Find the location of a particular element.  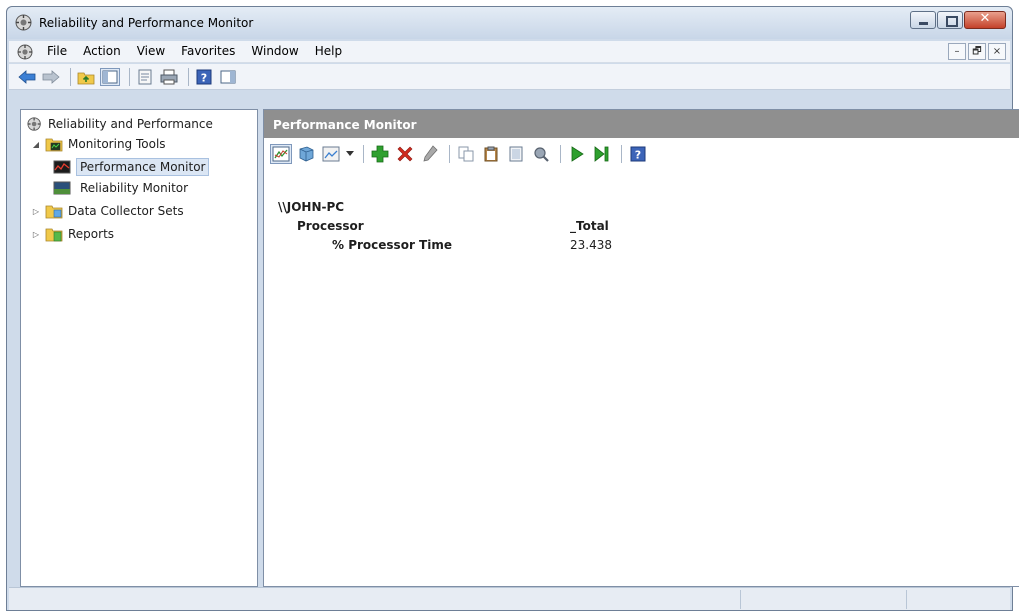

add-counter-icon is located at coordinates (380, 154).